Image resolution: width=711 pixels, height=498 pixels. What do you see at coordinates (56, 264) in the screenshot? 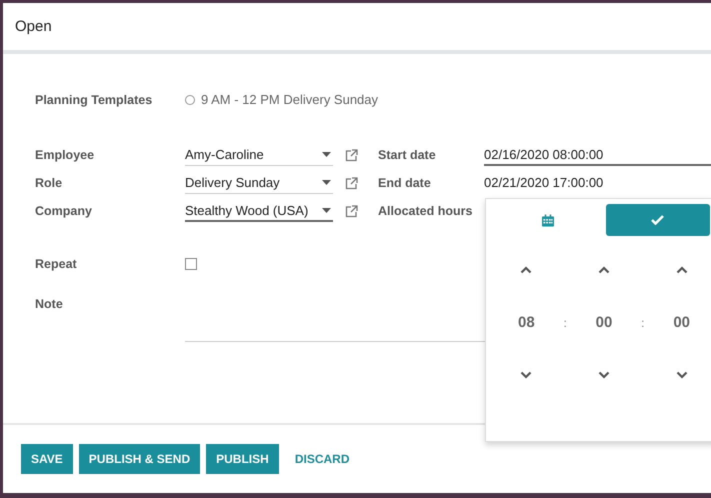
I see `field-label: Repeat` at bounding box center [56, 264].